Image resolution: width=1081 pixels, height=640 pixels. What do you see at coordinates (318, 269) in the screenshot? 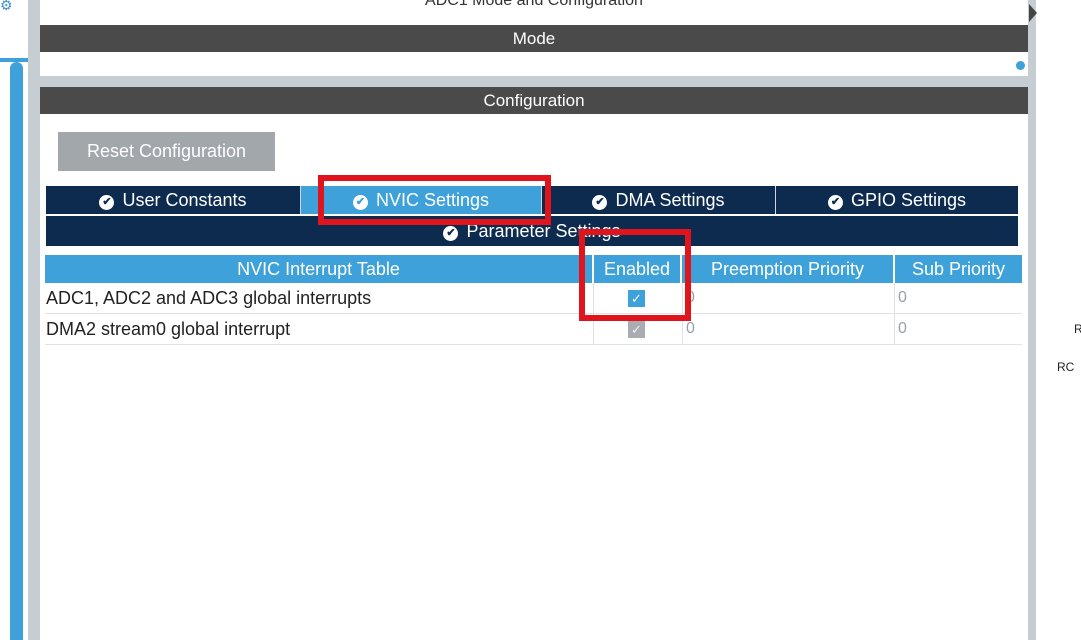
I see `column-header-interrupt: NVIC Interrupt Table` at bounding box center [318, 269].